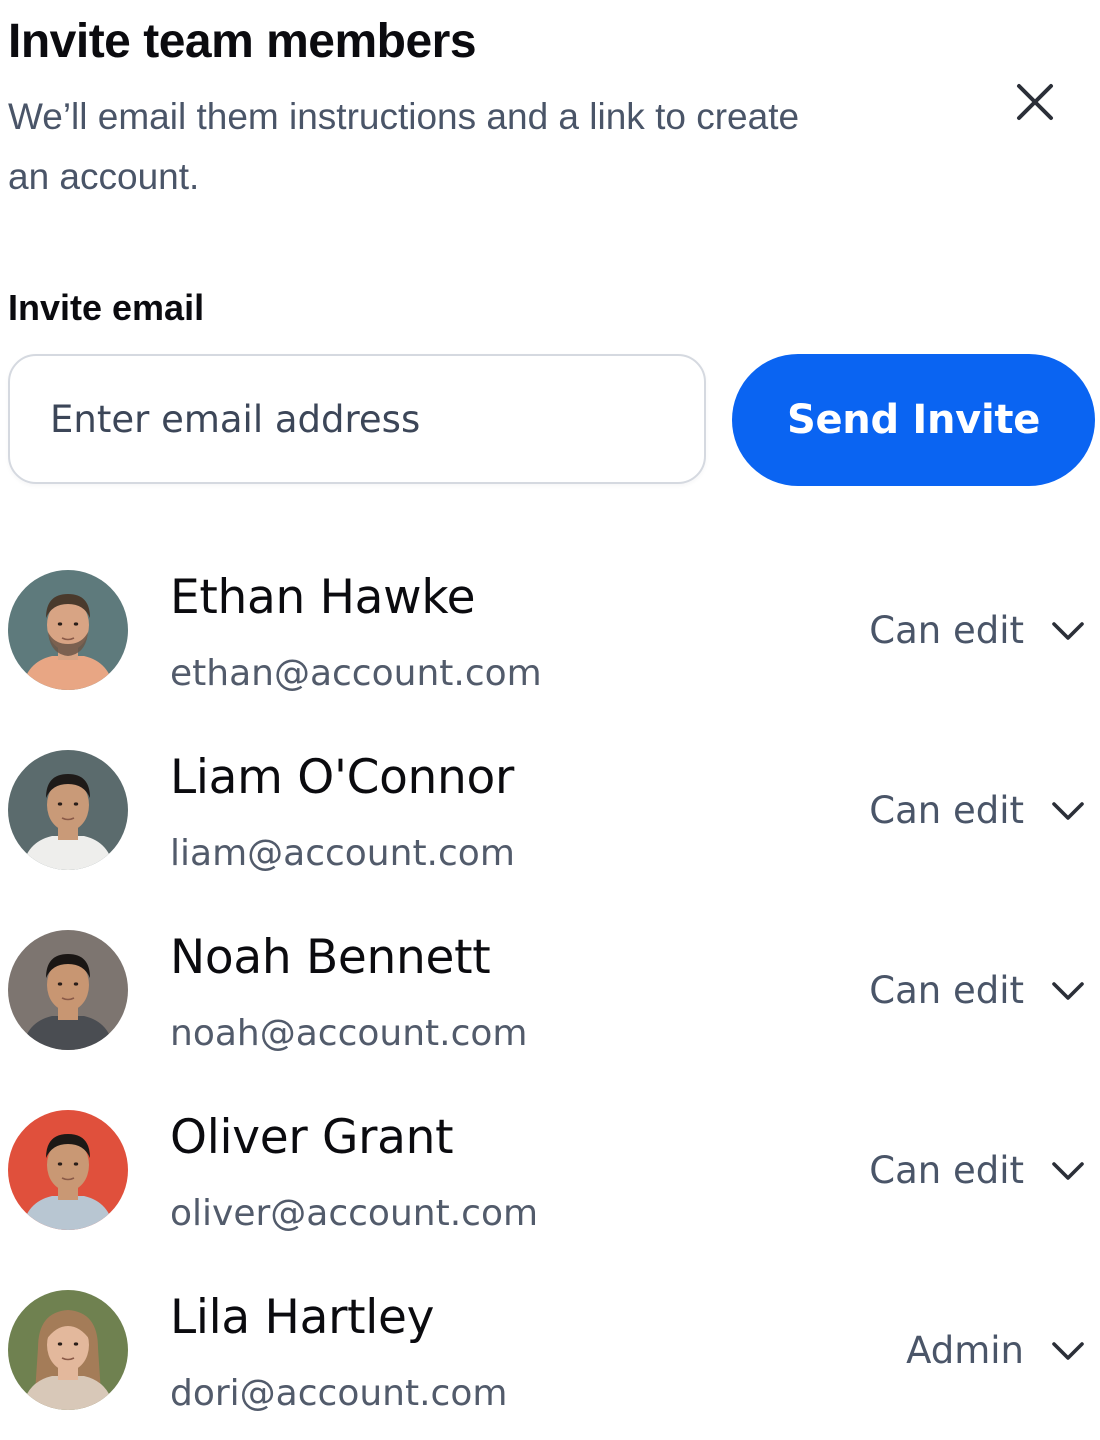  I want to click on member-email: oliver@account.com, so click(354, 1213).